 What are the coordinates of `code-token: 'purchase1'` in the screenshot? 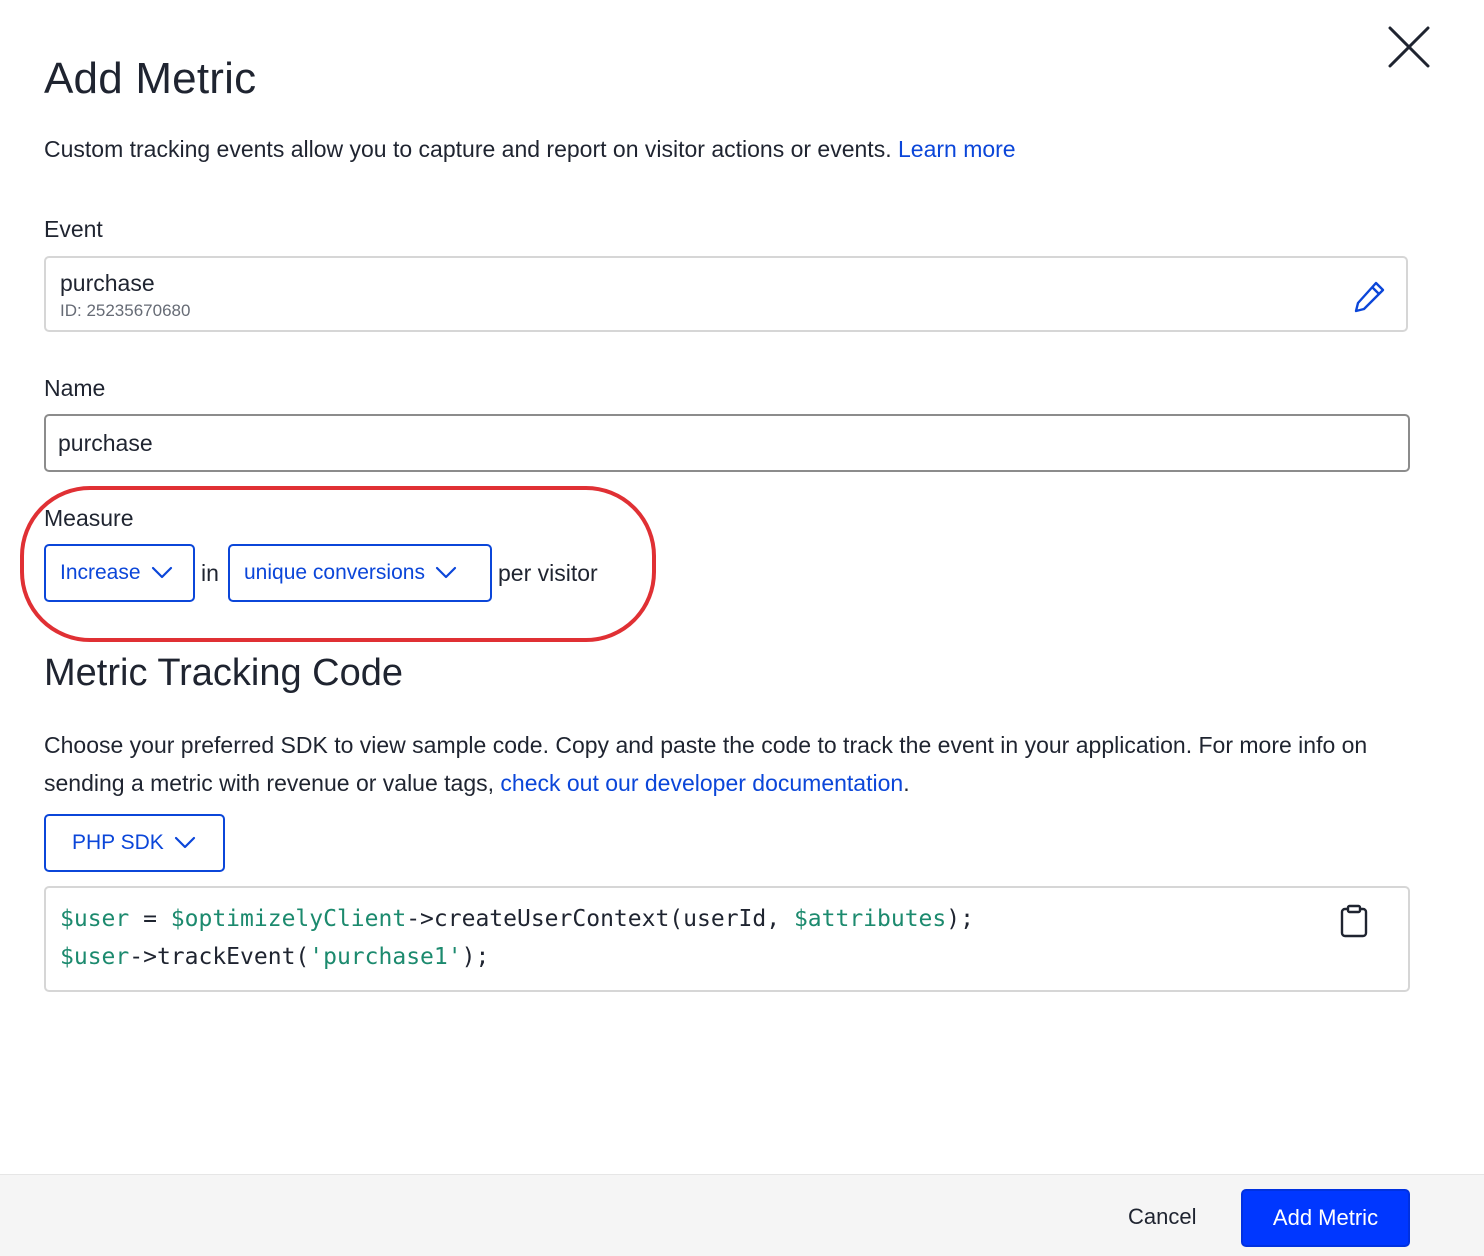 It's located at (385, 957).